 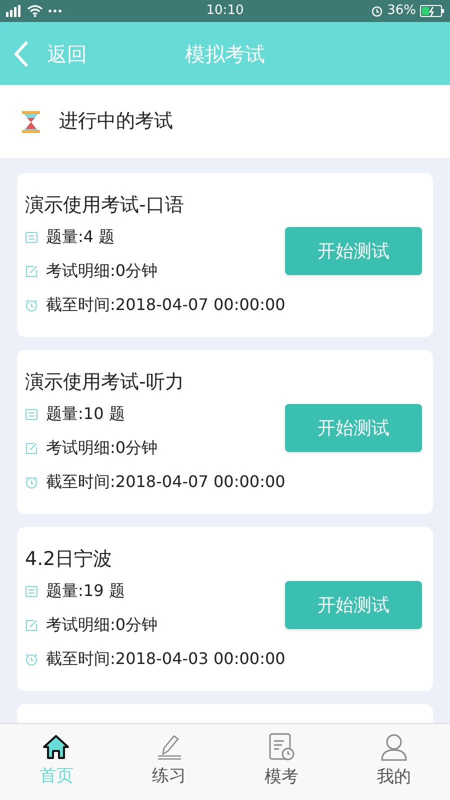 What do you see at coordinates (225, 54) in the screenshot?
I see `page-title: 模拟考试` at bounding box center [225, 54].